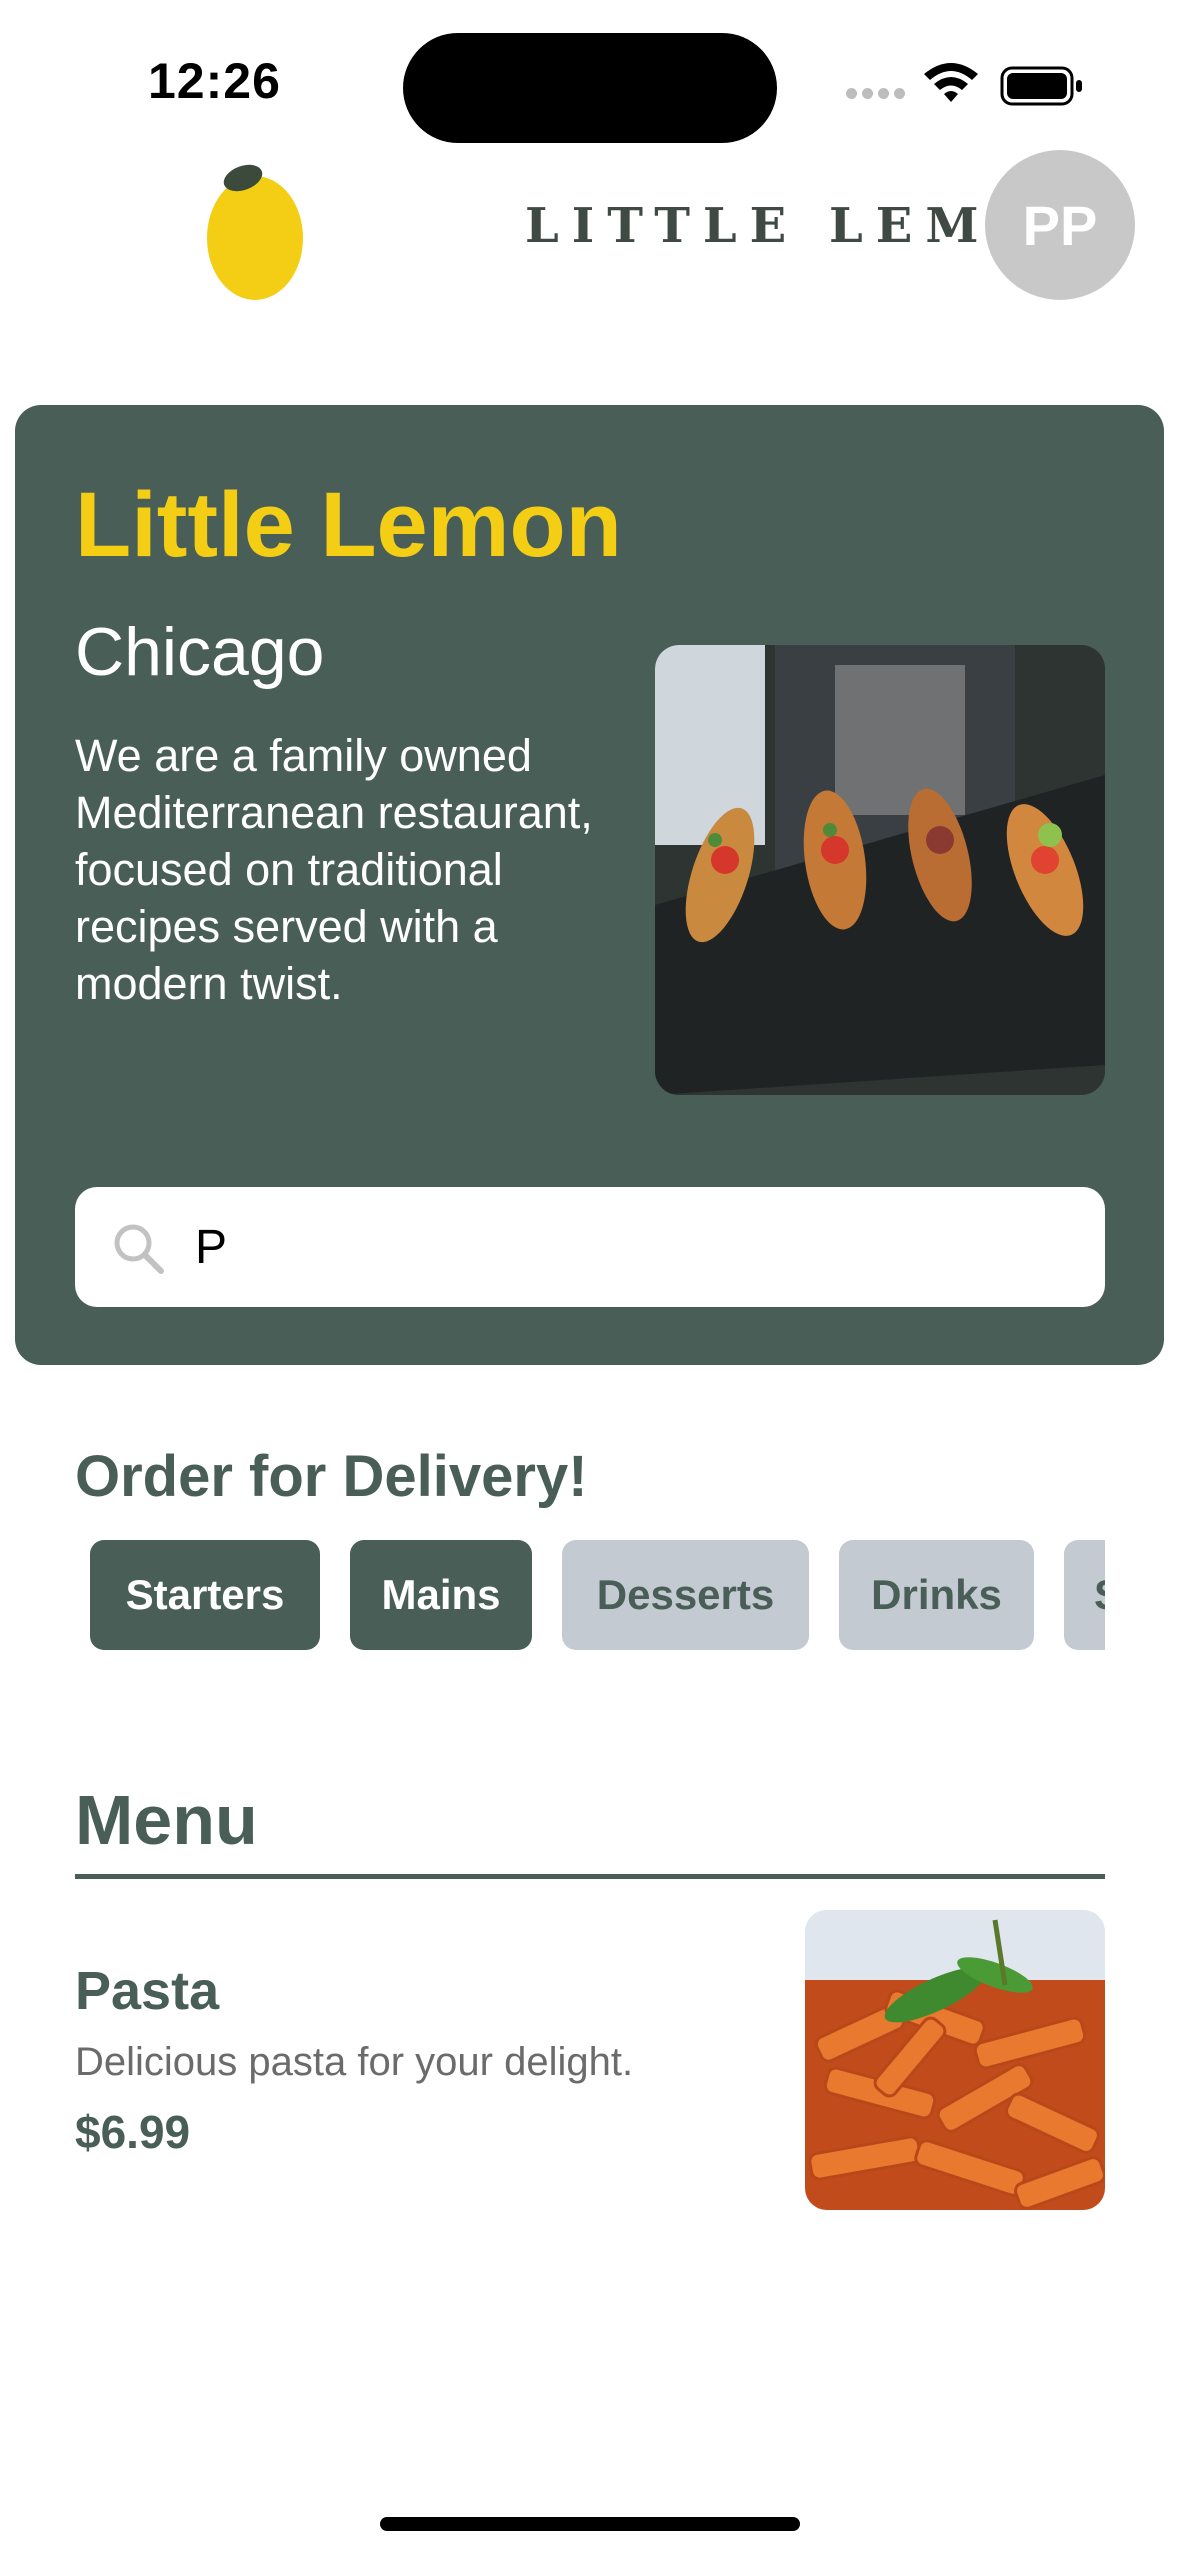  What do you see at coordinates (139, 1249) in the screenshot?
I see `search-icon` at bounding box center [139, 1249].